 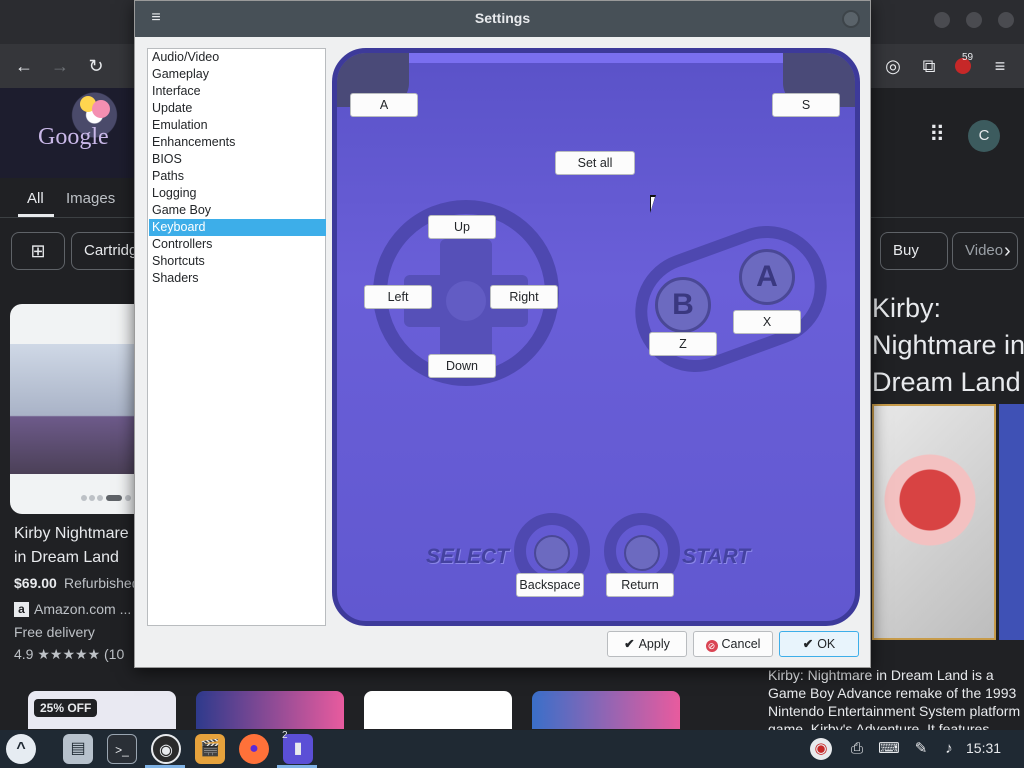 What do you see at coordinates (1006, 20) in the screenshot?
I see `window-close-icon` at bounding box center [1006, 20].